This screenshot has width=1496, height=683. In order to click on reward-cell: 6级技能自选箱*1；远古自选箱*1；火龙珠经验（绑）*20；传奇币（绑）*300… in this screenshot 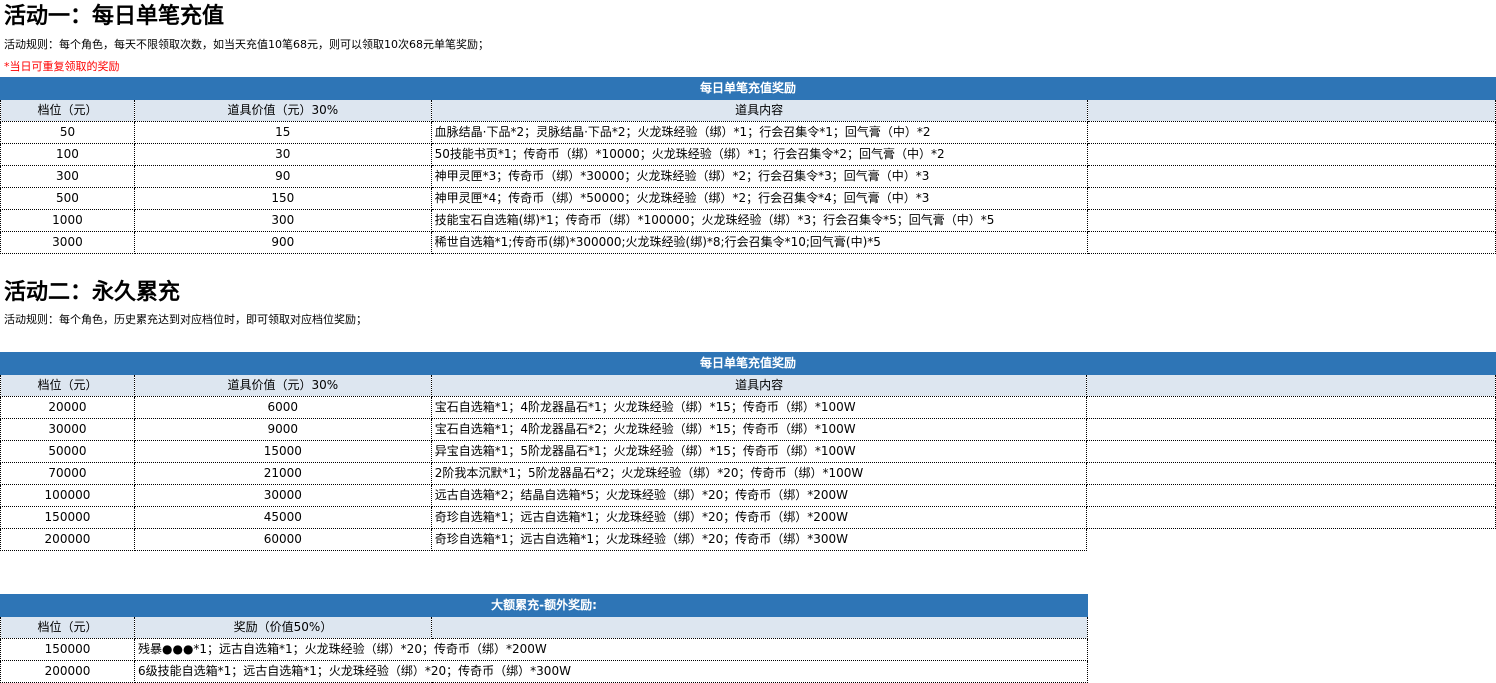, I will do `click(611, 671)`.